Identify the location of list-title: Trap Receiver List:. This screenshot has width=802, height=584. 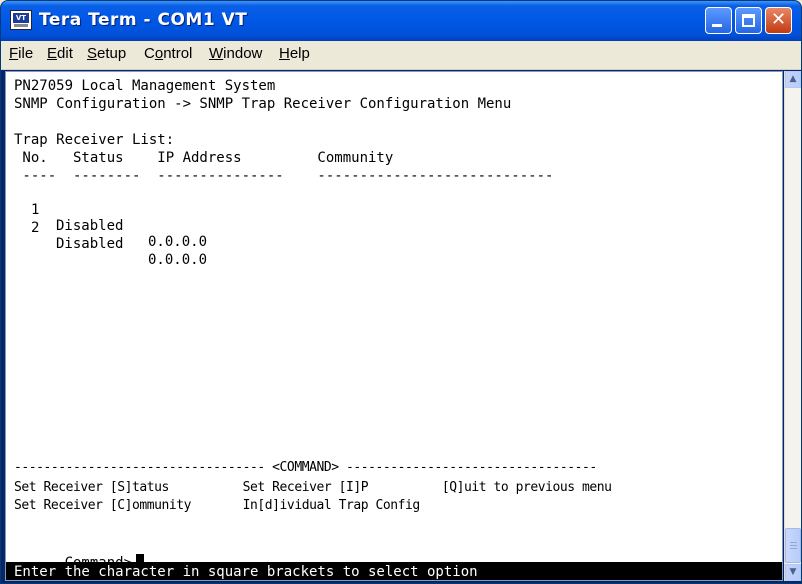
(94, 140).